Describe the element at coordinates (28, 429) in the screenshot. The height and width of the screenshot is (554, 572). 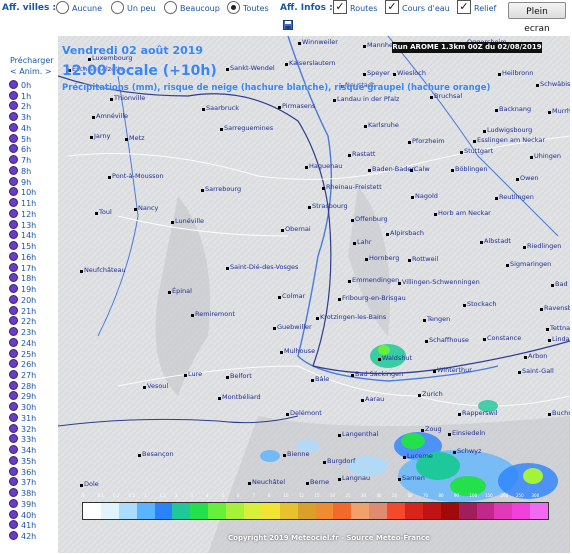
I see `hour-label: 32h` at that location.